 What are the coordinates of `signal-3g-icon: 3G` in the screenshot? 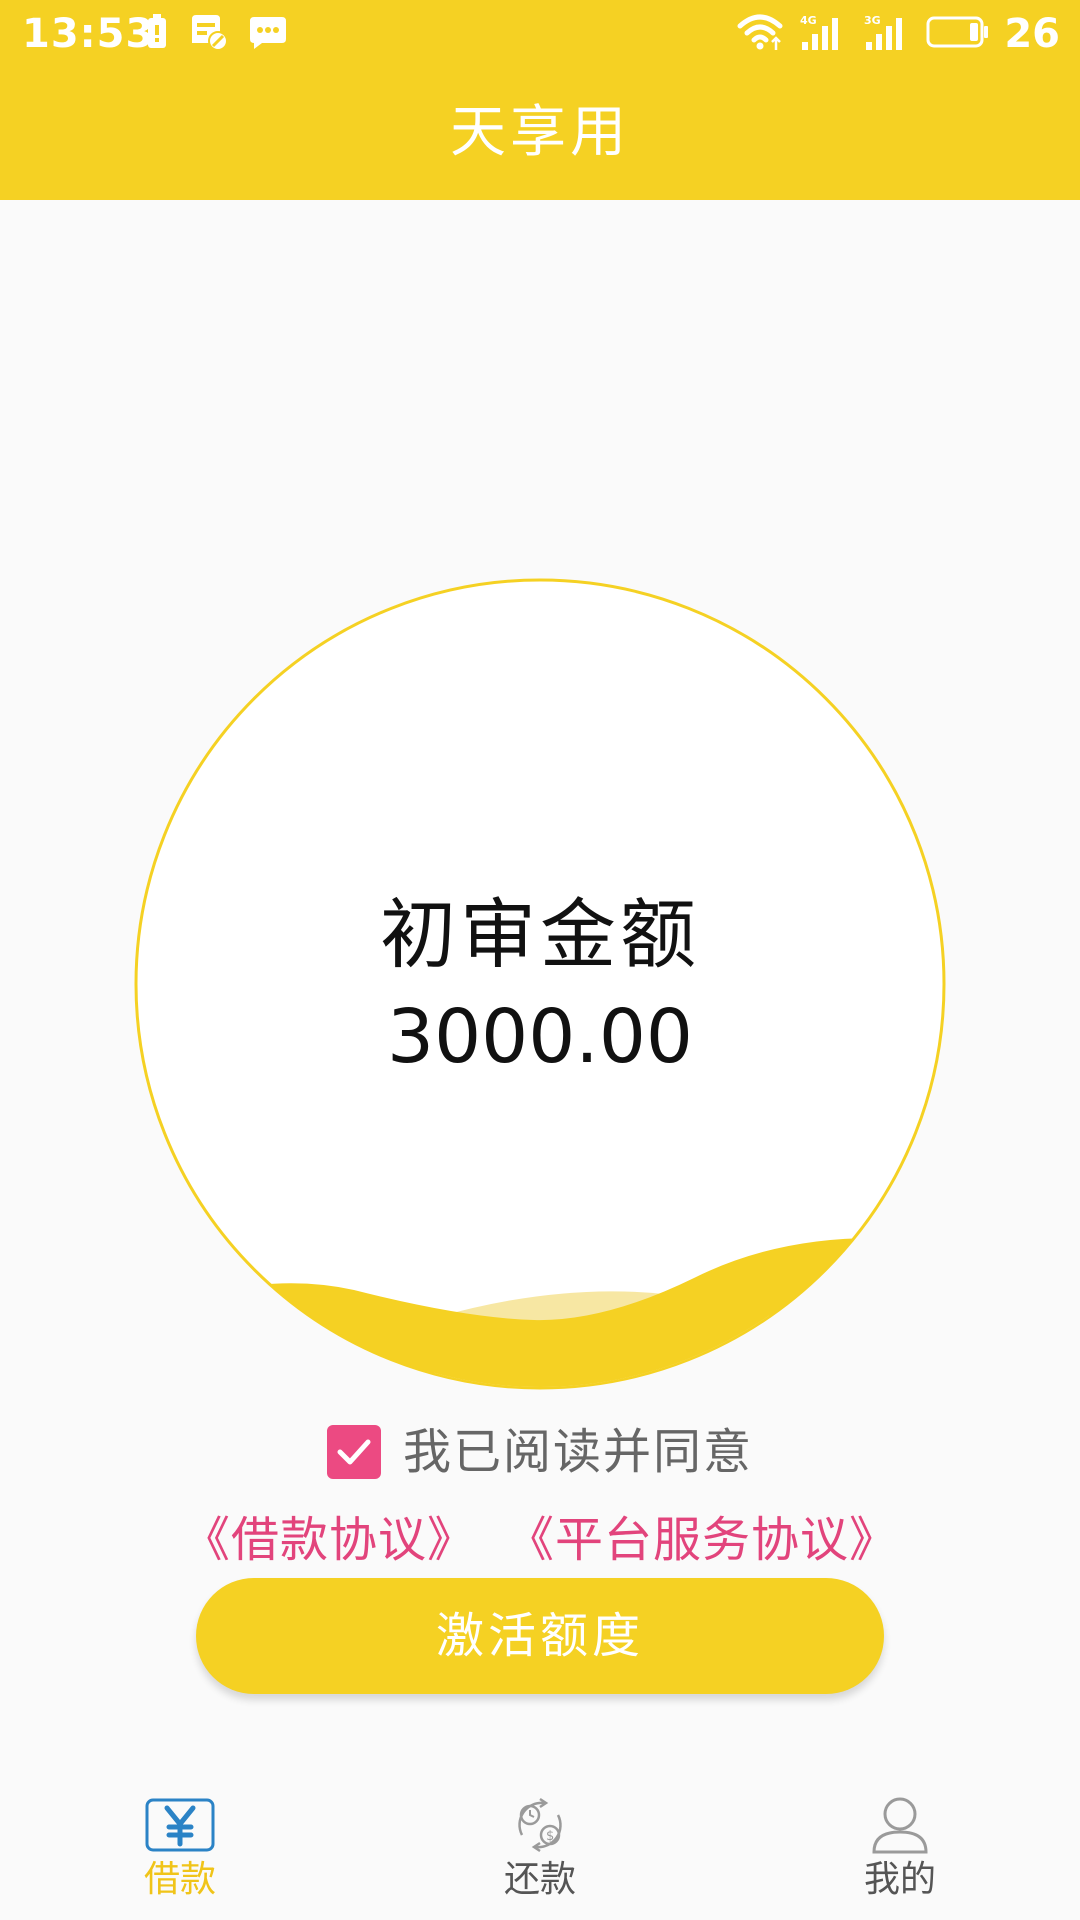 It's located at (887, 34).